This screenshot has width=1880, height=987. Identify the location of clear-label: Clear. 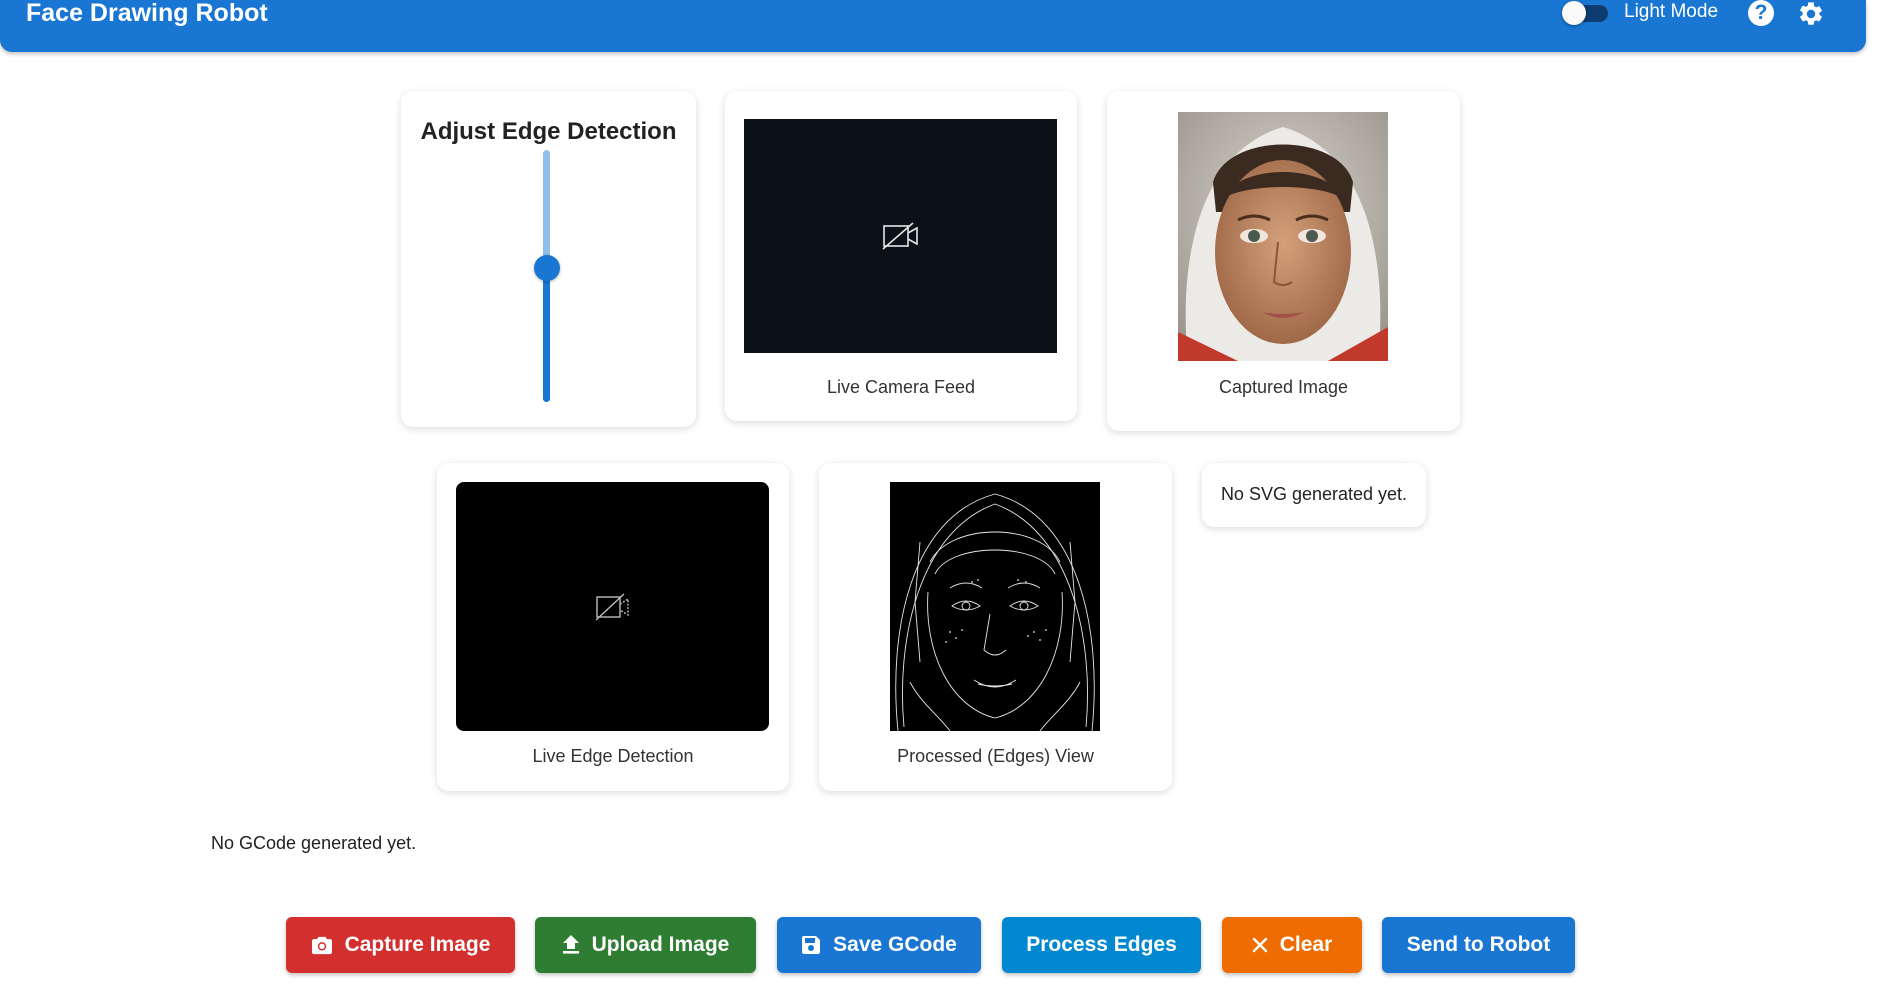
(1306, 944).